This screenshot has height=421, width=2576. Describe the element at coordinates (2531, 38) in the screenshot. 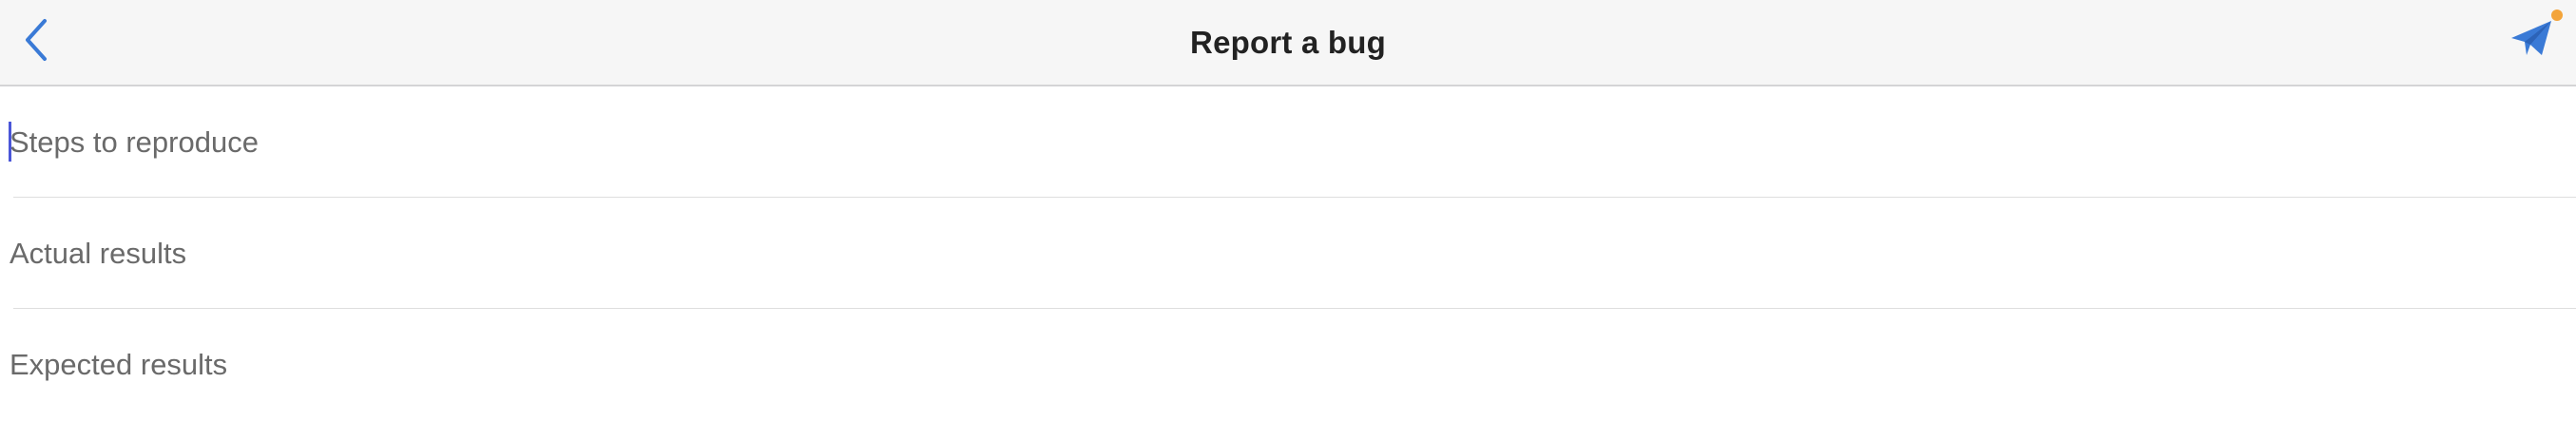

I see `paper-plane-icon` at that location.